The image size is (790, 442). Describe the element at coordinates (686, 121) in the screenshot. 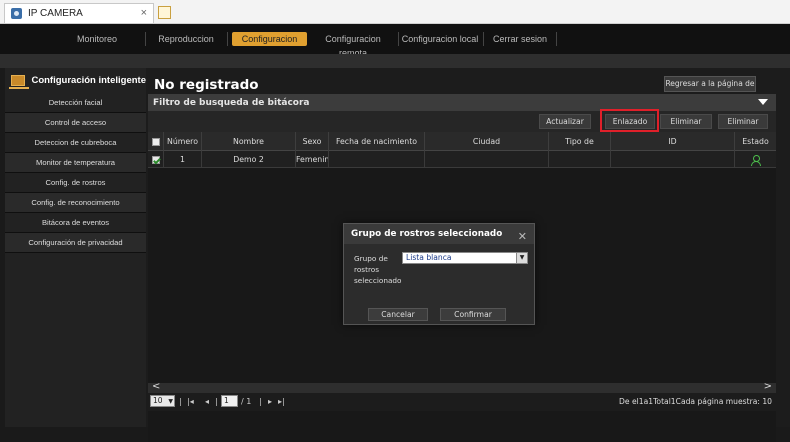

I see `delete-button: Eliminar` at that location.